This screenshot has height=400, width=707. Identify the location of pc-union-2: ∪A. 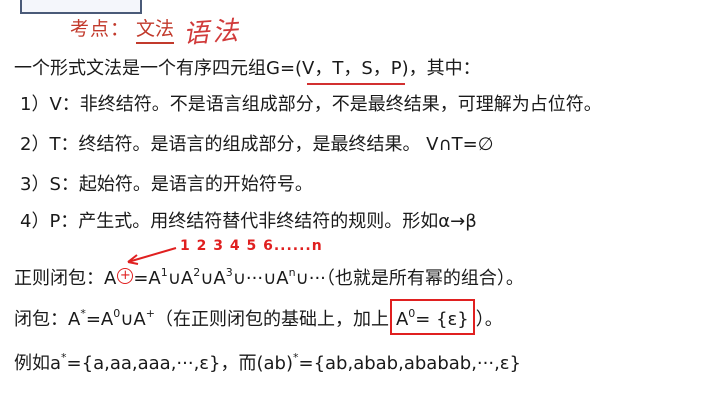
(213, 278).